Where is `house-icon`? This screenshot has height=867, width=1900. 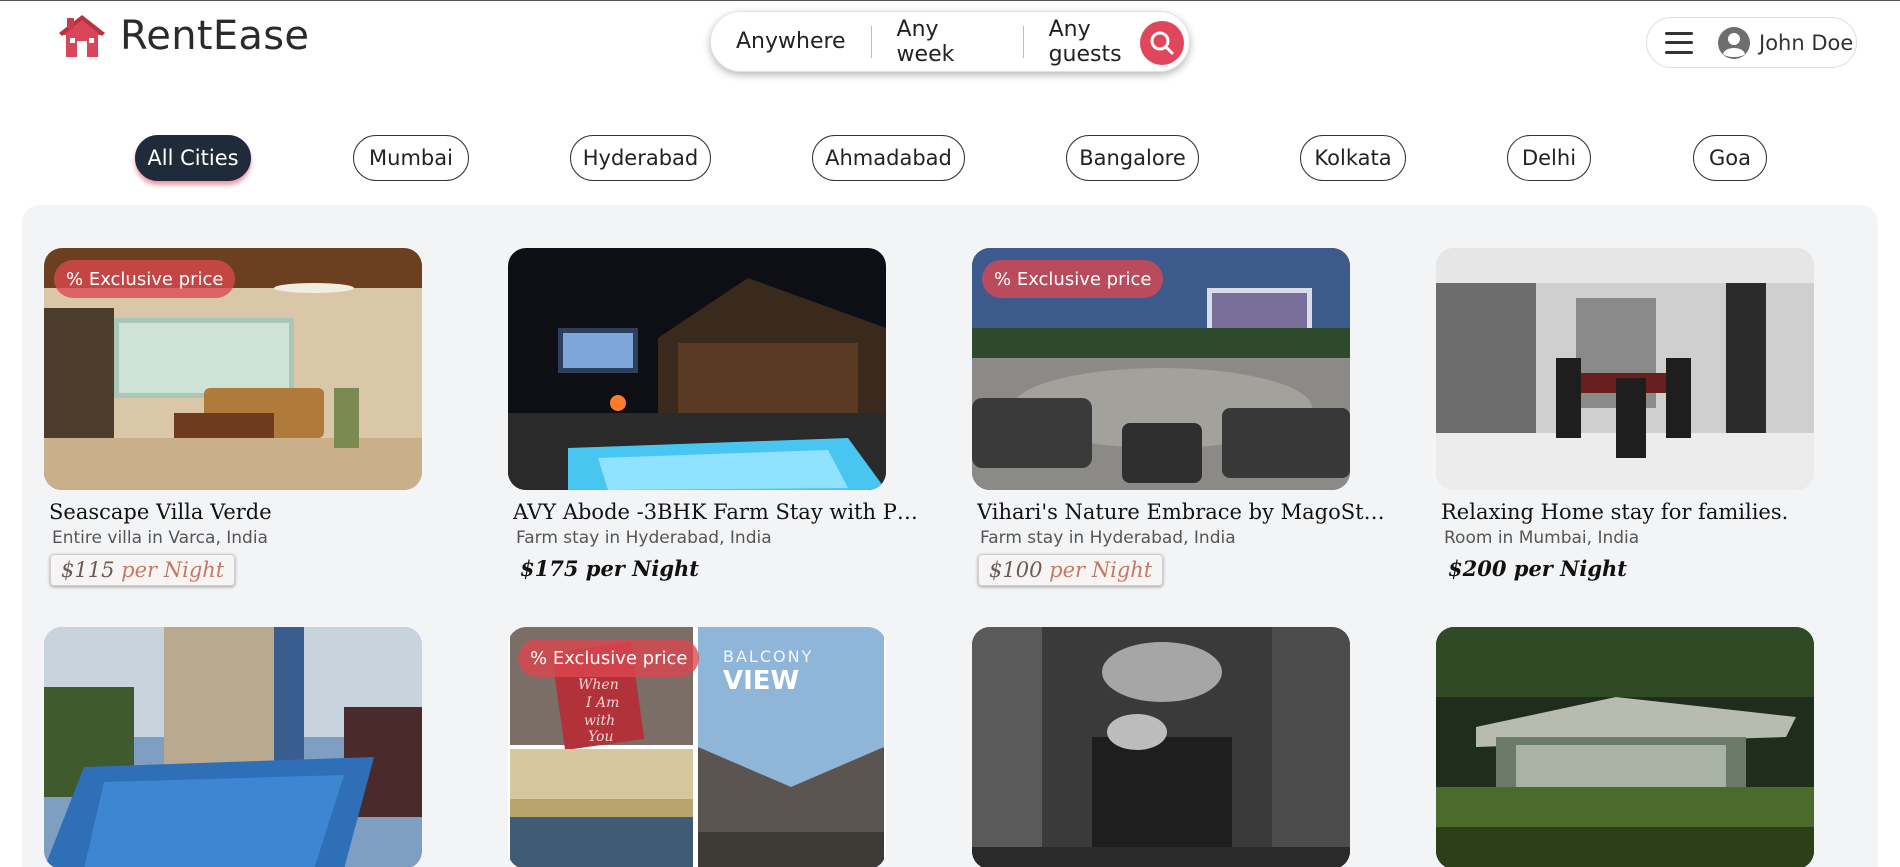
house-icon is located at coordinates (82, 36).